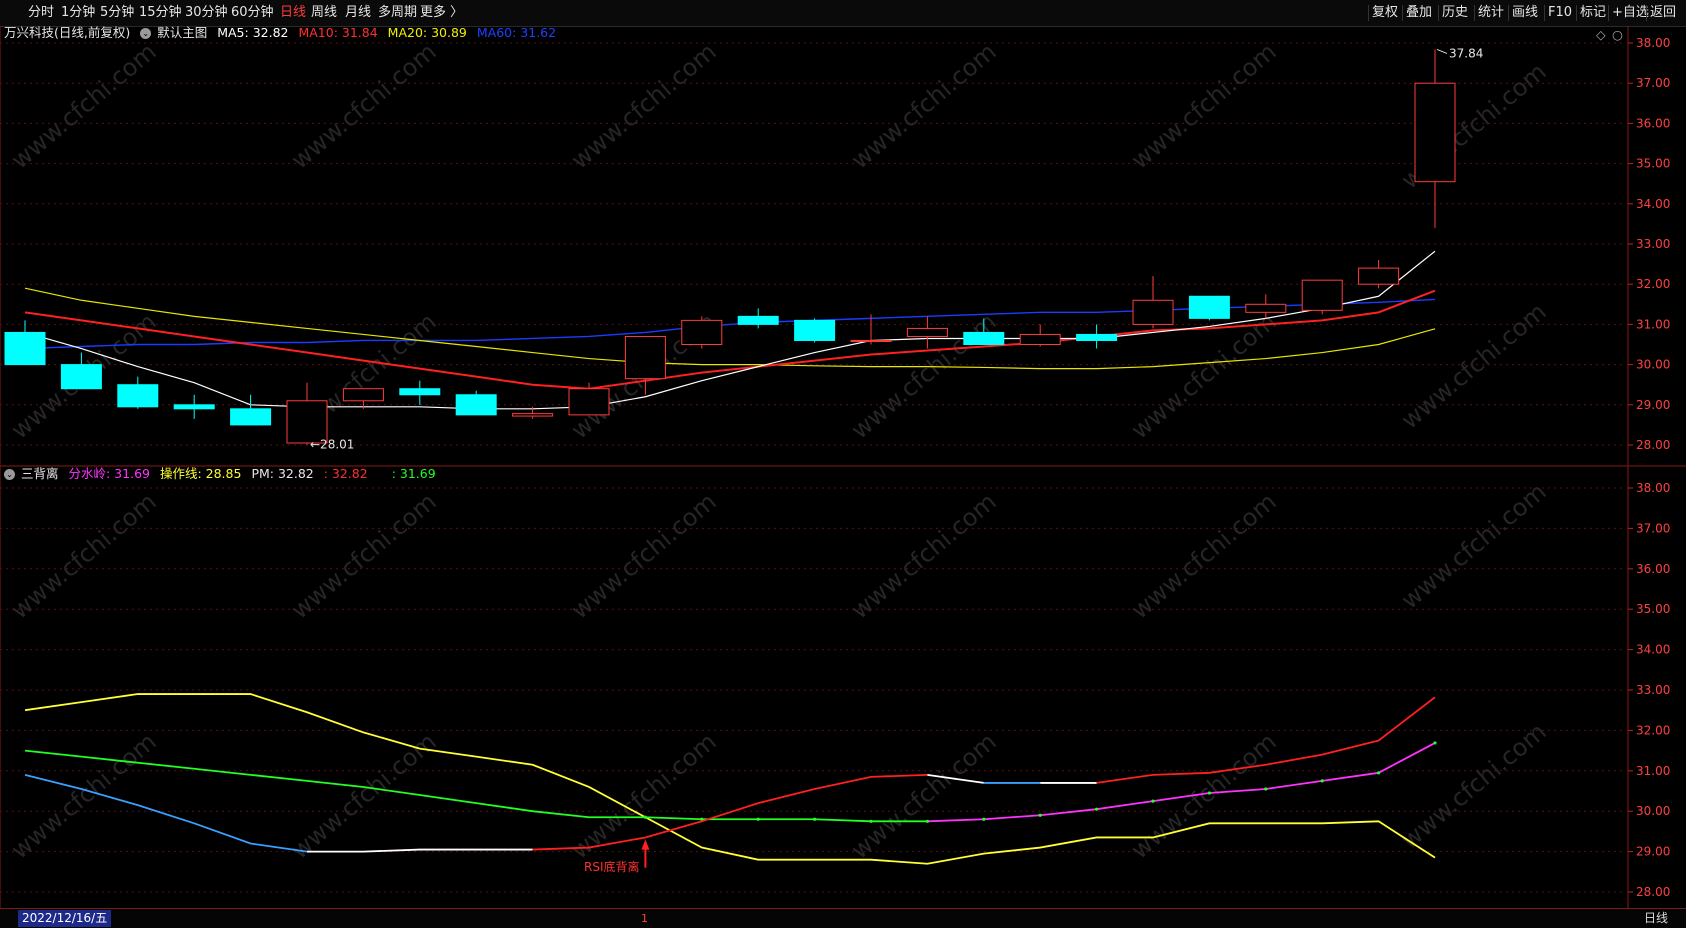  What do you see at coordinates (730, 330) in the screenshot?
I see `ma5-line` at bounding box center [730, 330].